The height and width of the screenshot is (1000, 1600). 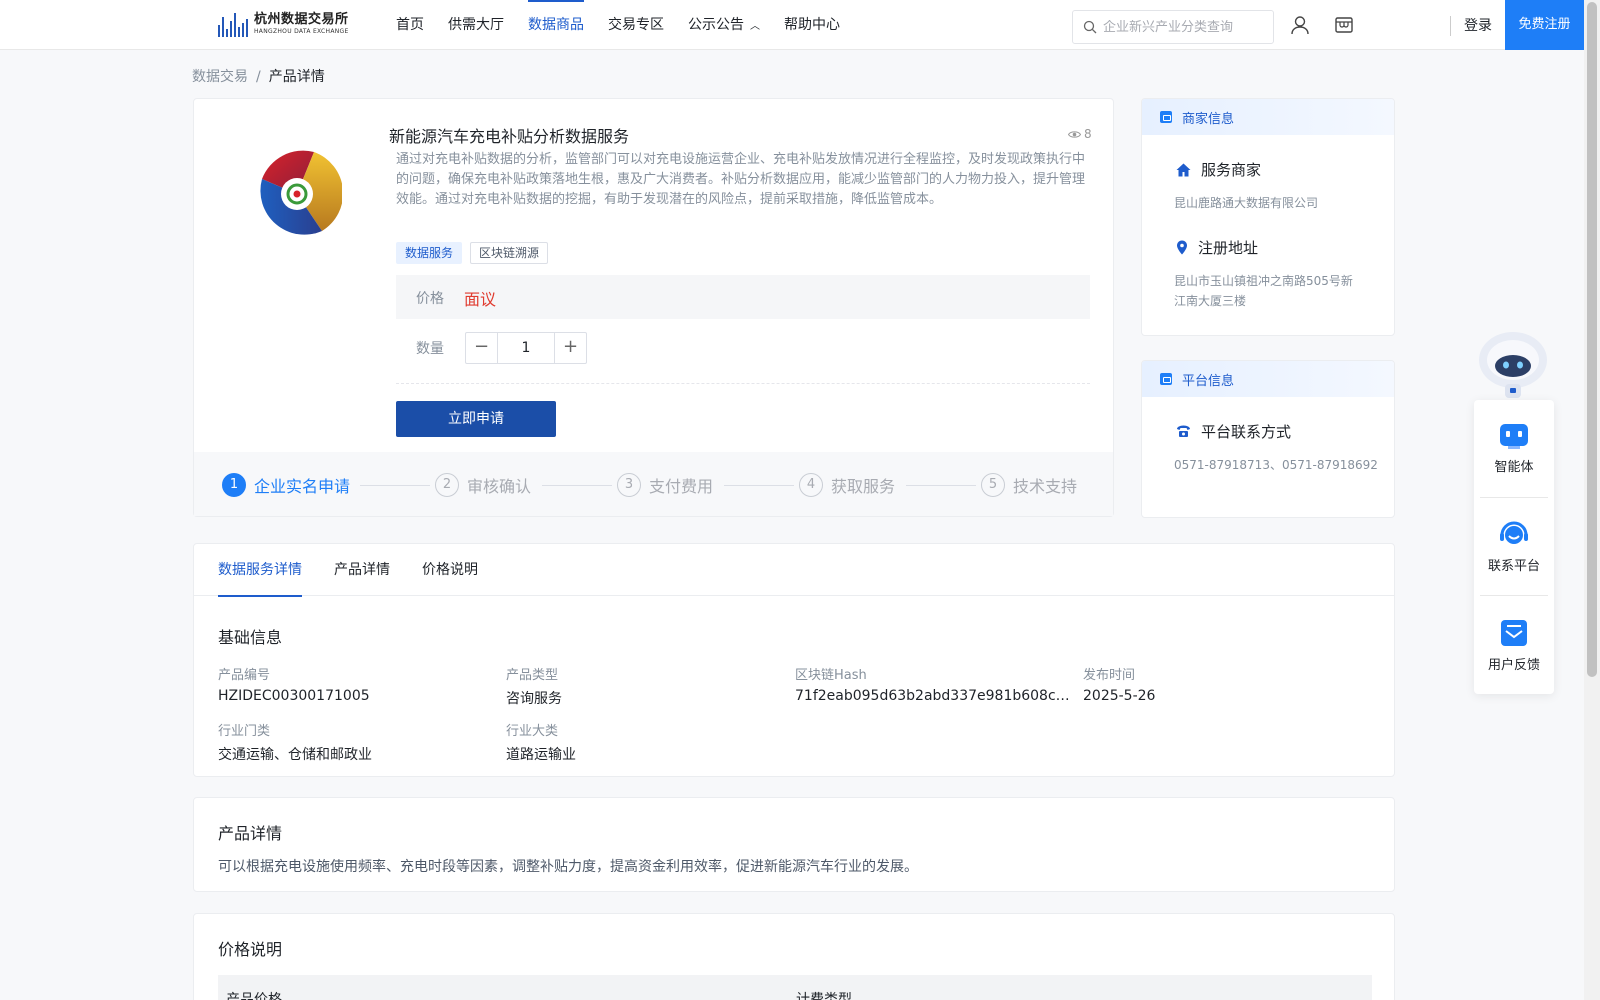 What do you see at coordinates (532, 731) in the screenshot?
I see `field-key: 行业大类` at bounding box center [532, 731].